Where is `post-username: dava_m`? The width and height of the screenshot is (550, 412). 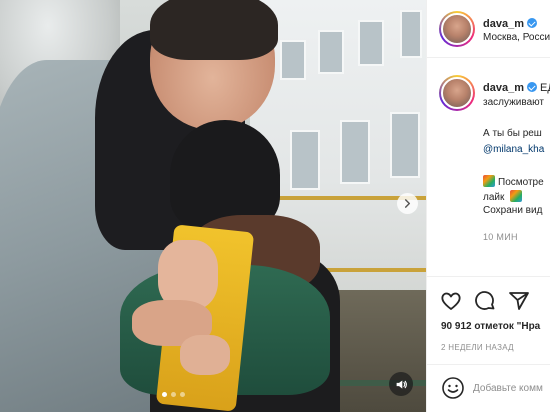 post-username: dava_m is located at coordinates (510, 24).